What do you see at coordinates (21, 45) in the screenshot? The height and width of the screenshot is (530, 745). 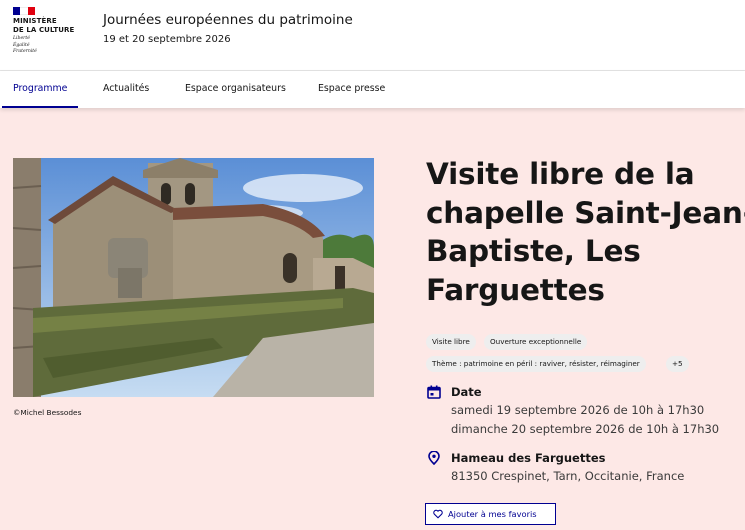 I see `motto-line-2: Égalité` at bounding box center [21, 45].